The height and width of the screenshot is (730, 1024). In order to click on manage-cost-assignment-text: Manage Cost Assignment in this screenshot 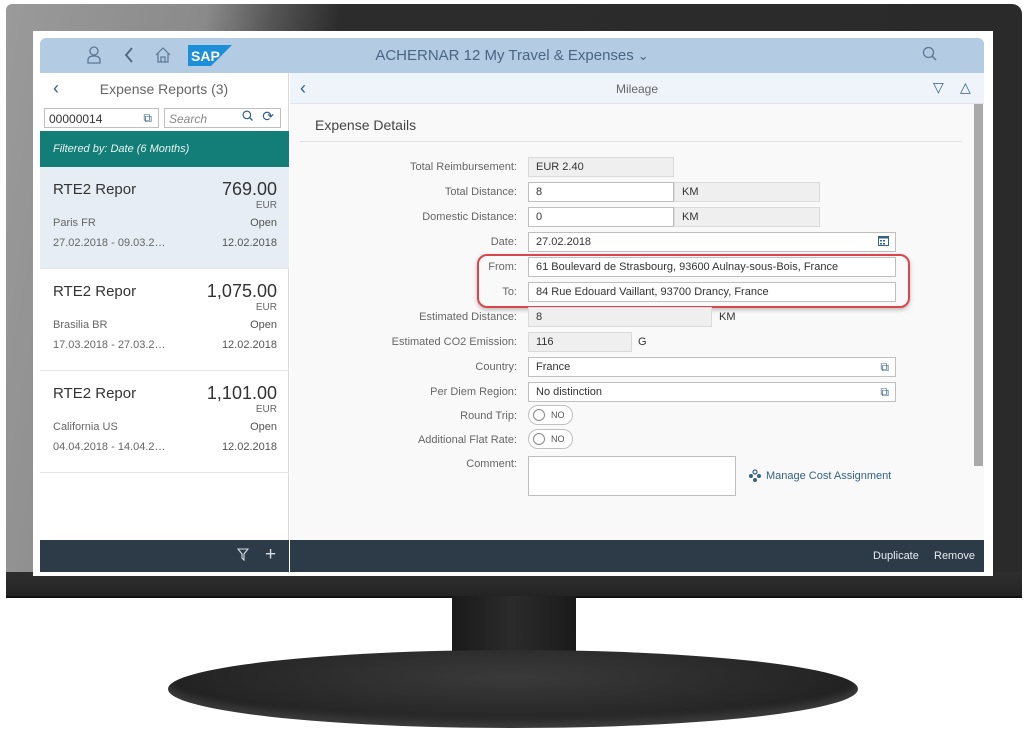, I will do `click(829, 476)`.